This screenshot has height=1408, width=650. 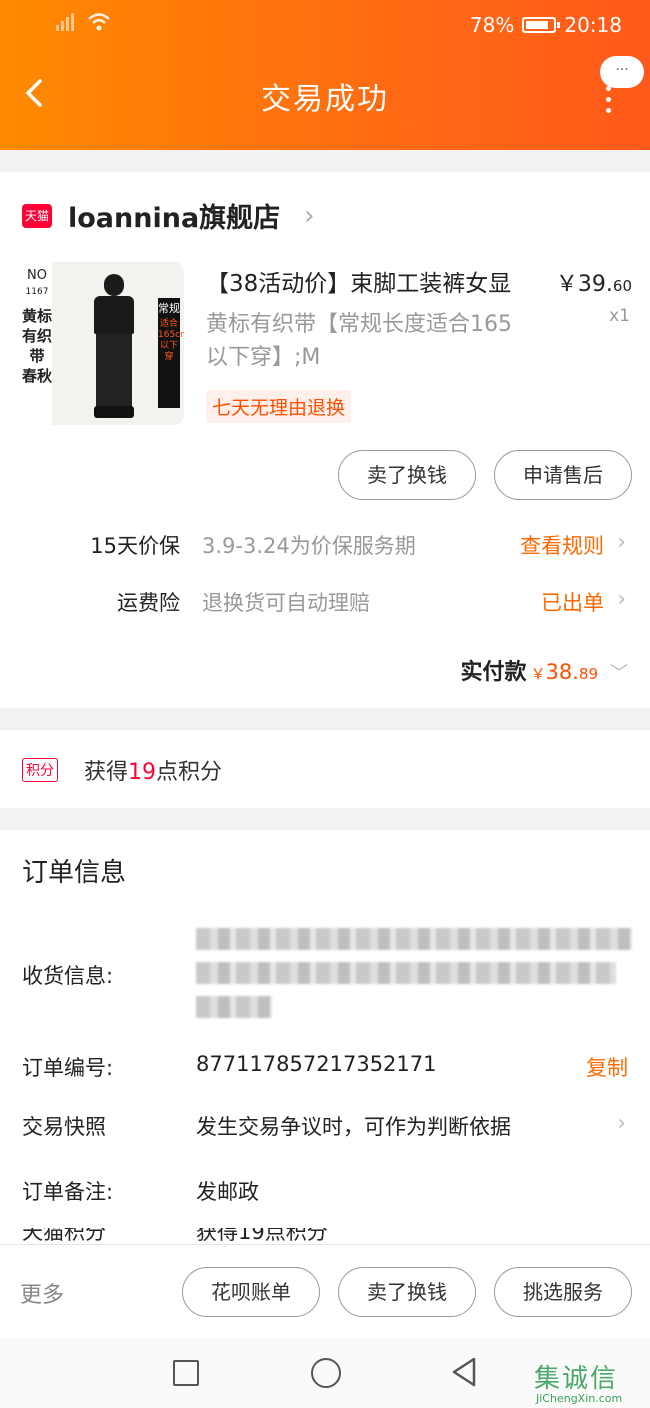 I want to click on wifi-icon, so click(x=99, y=22).